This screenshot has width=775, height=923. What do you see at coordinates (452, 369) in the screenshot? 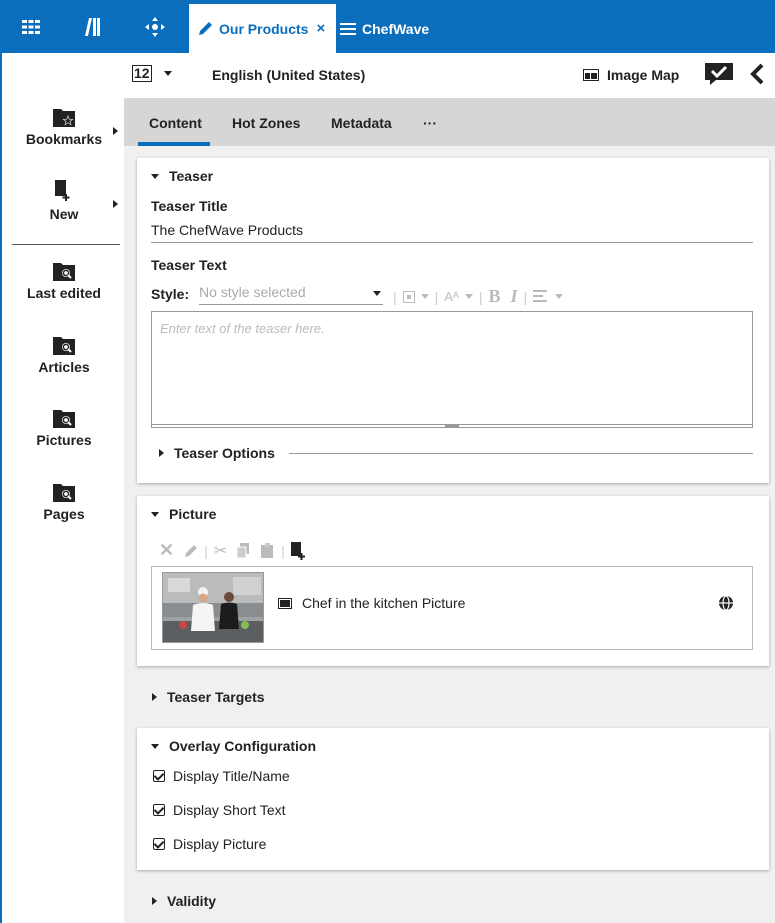
I see `teaser-text-editor: Enter text of the teaser here.` at bounding box center [452, 369].